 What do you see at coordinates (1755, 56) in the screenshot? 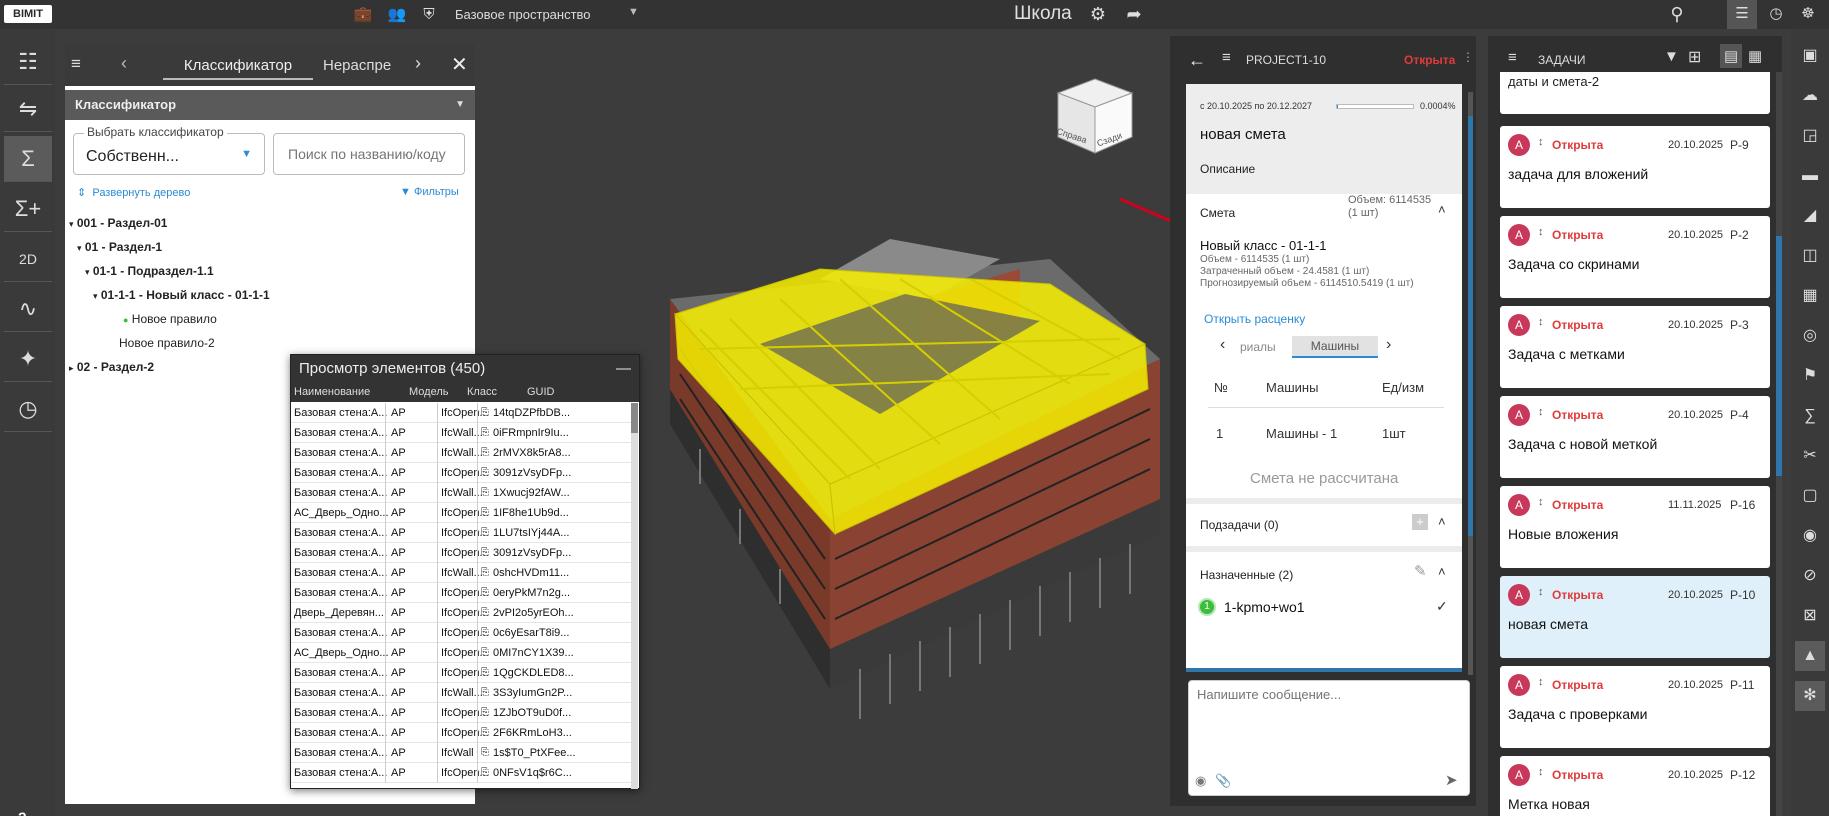
I see `table-view-icon: ▦` at bounding box center [1755, 56].